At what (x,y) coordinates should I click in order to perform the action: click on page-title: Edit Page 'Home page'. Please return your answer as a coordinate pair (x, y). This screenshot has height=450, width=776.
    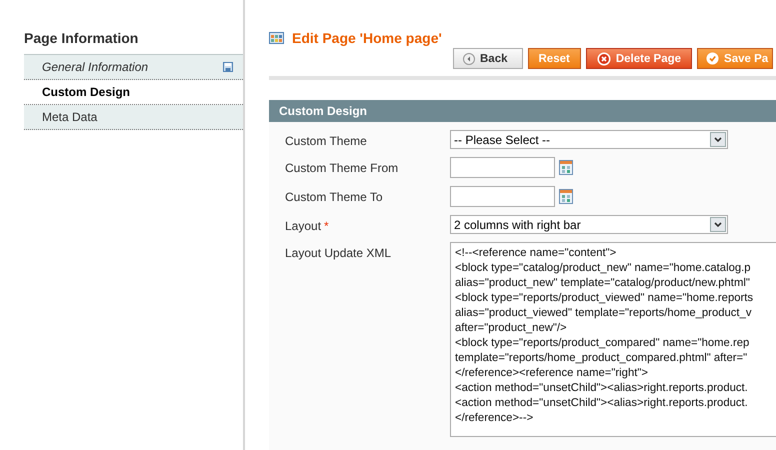
    Looking at the image, I should click on (367, 38).